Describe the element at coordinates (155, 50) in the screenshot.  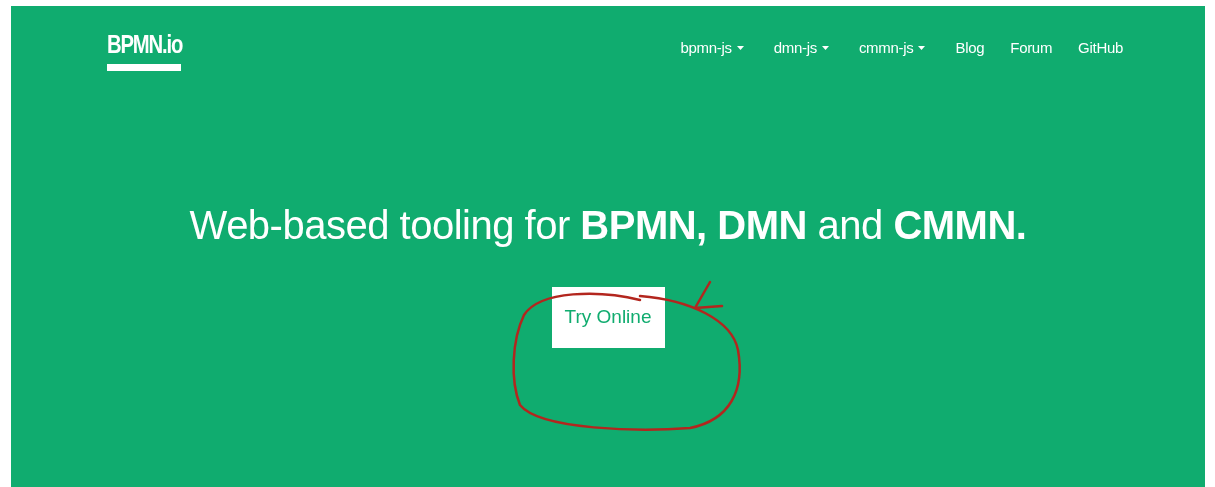
I see `logo: BPMN.io` at that location.